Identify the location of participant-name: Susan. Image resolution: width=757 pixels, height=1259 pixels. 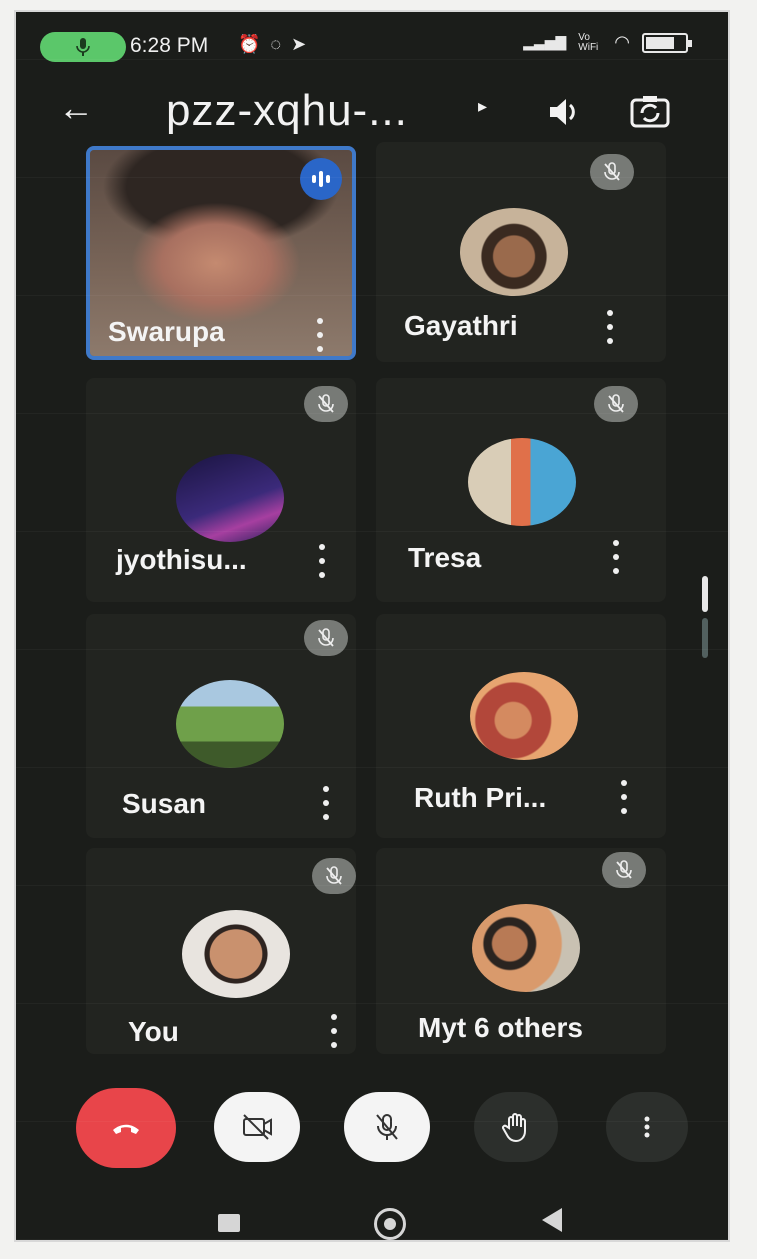
(164, 803).